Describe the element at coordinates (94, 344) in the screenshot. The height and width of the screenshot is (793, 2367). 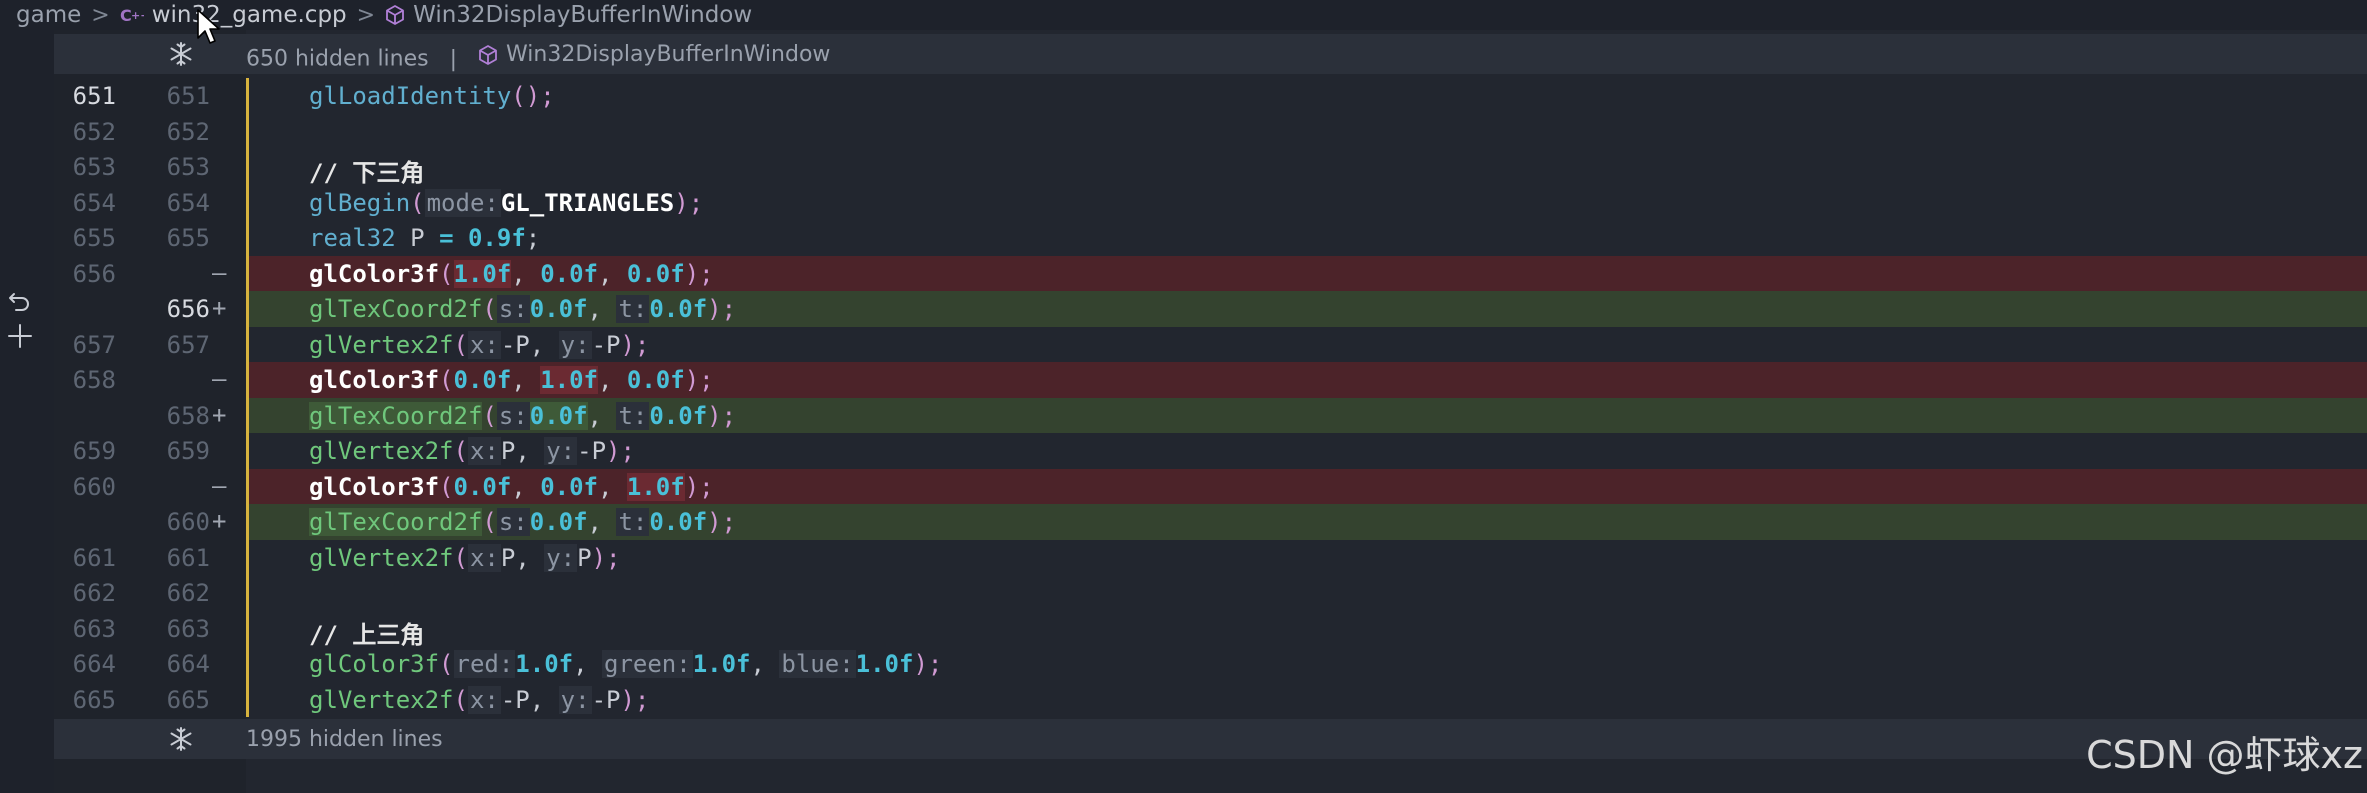
I see `old-line-number: 657` at that location.